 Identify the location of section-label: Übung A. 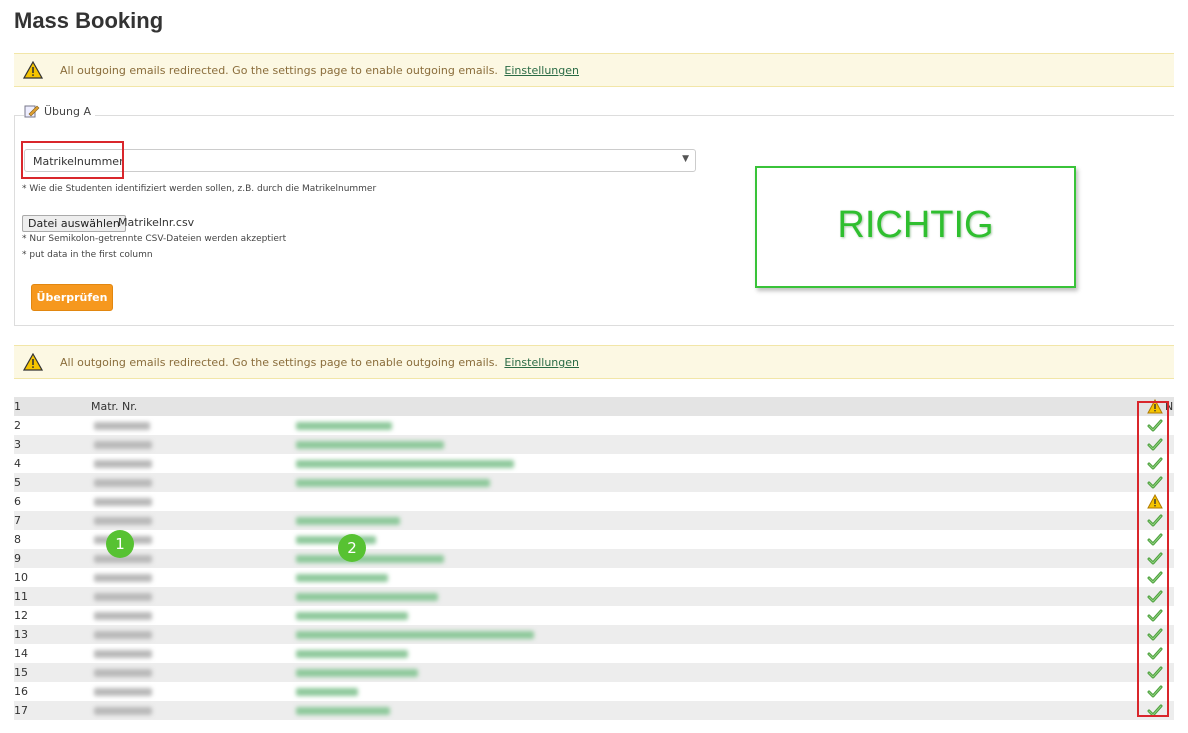
(67, 111).